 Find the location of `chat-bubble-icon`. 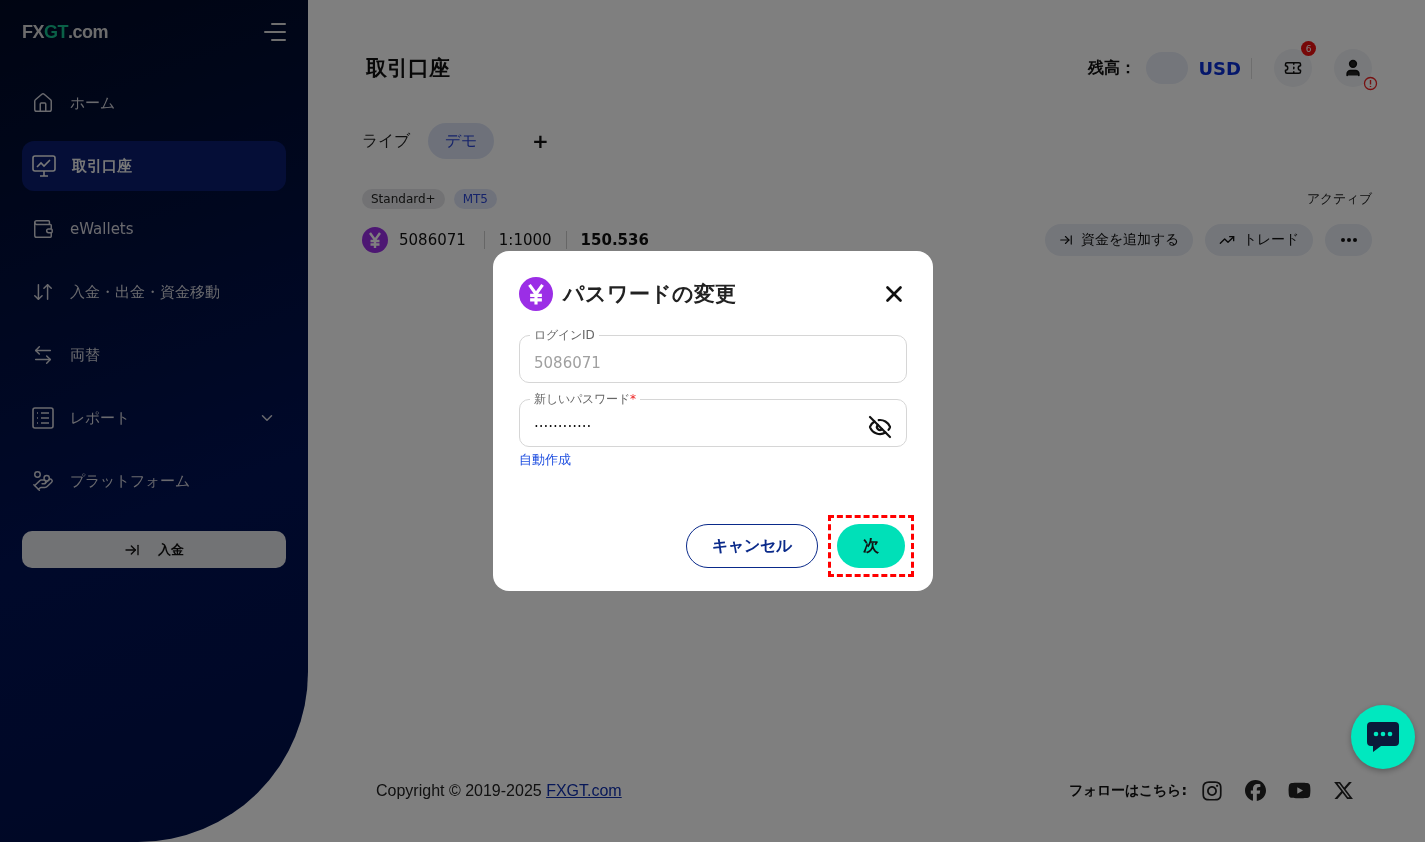

chat-bubble-icon is located at coordinates (1383, 737).